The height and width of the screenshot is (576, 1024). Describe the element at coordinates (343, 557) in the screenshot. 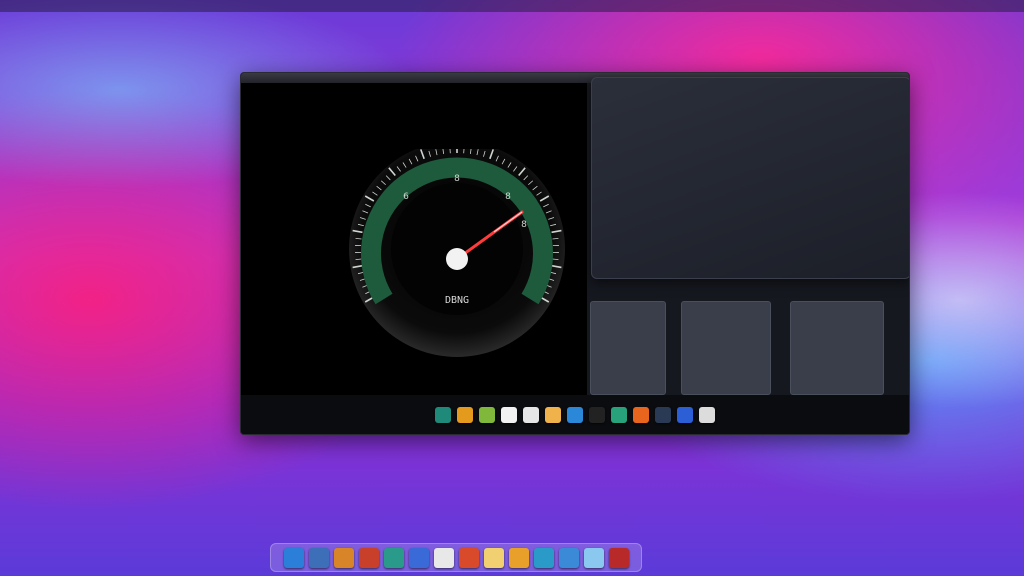

I see `app-icon-c` at that location.